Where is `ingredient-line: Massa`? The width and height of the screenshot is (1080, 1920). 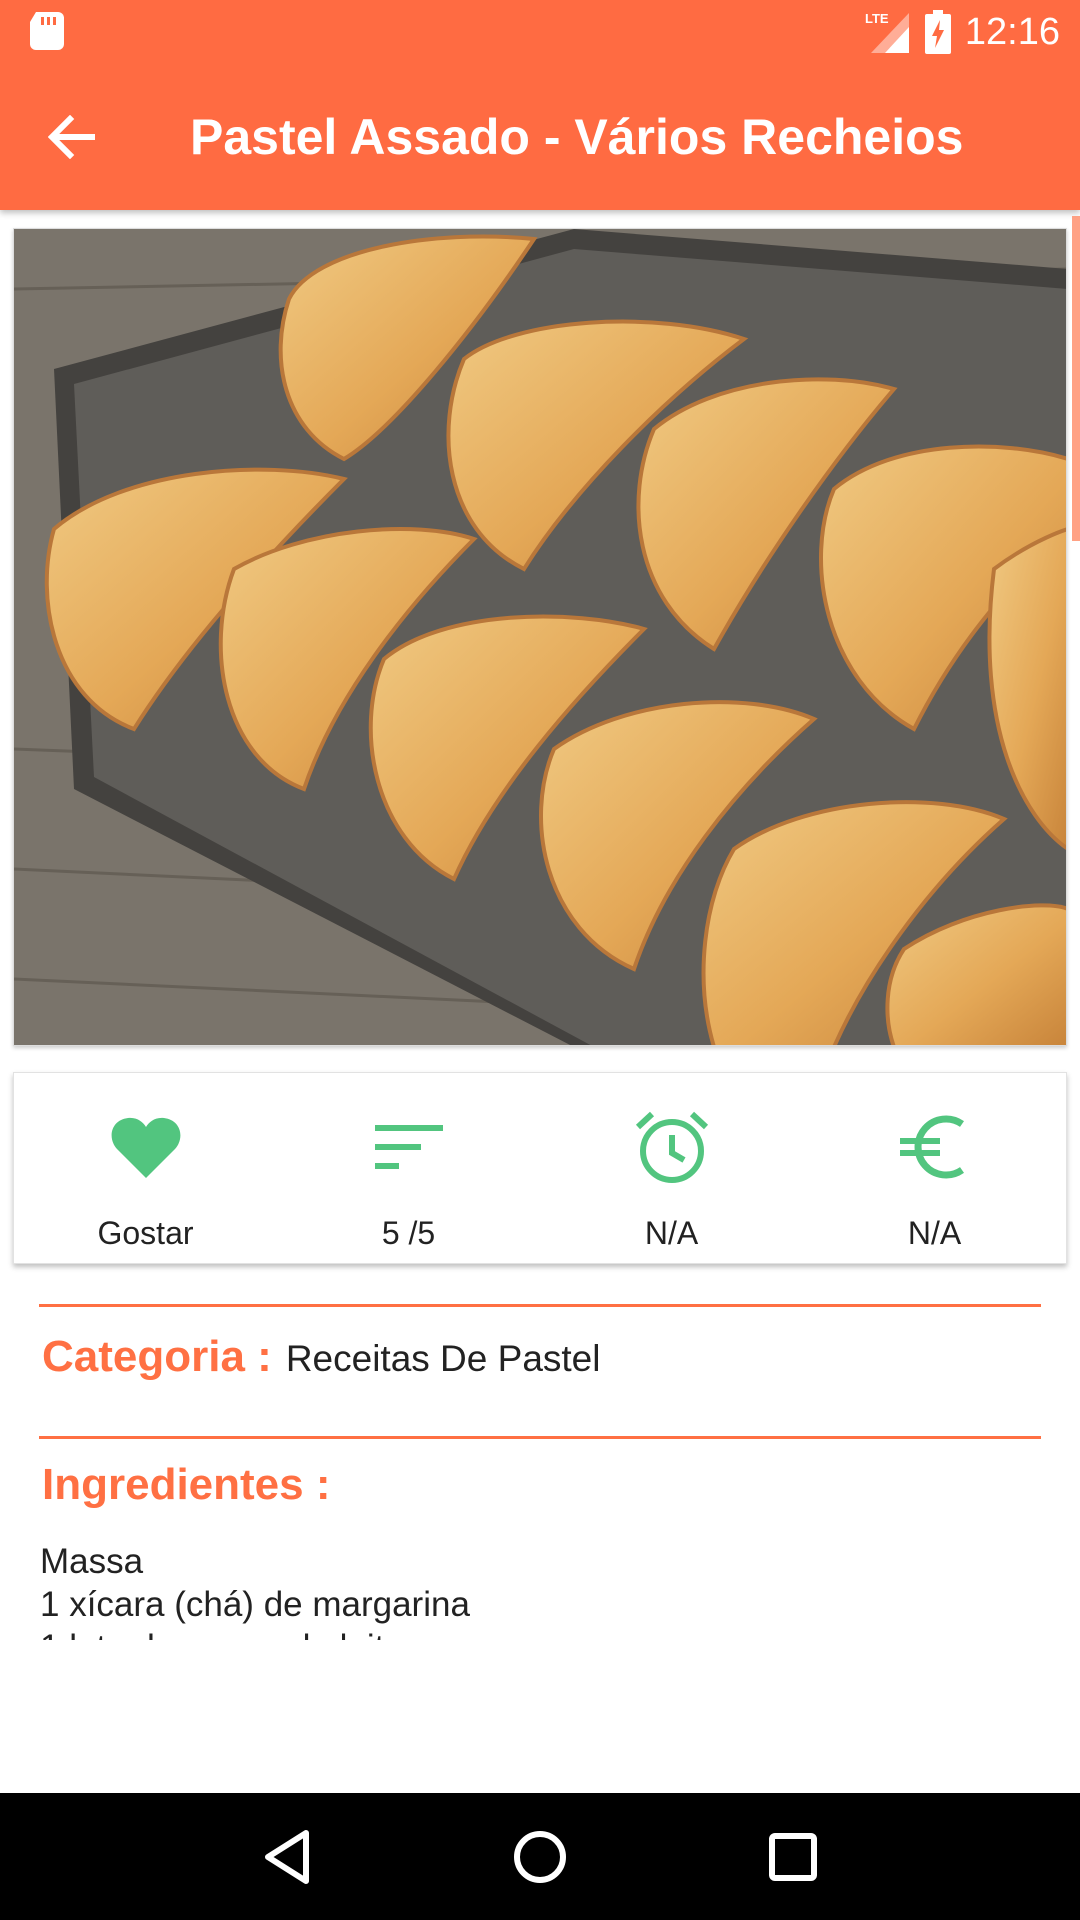
ingredient-line: Massa is located at coordinates (92, 1561).